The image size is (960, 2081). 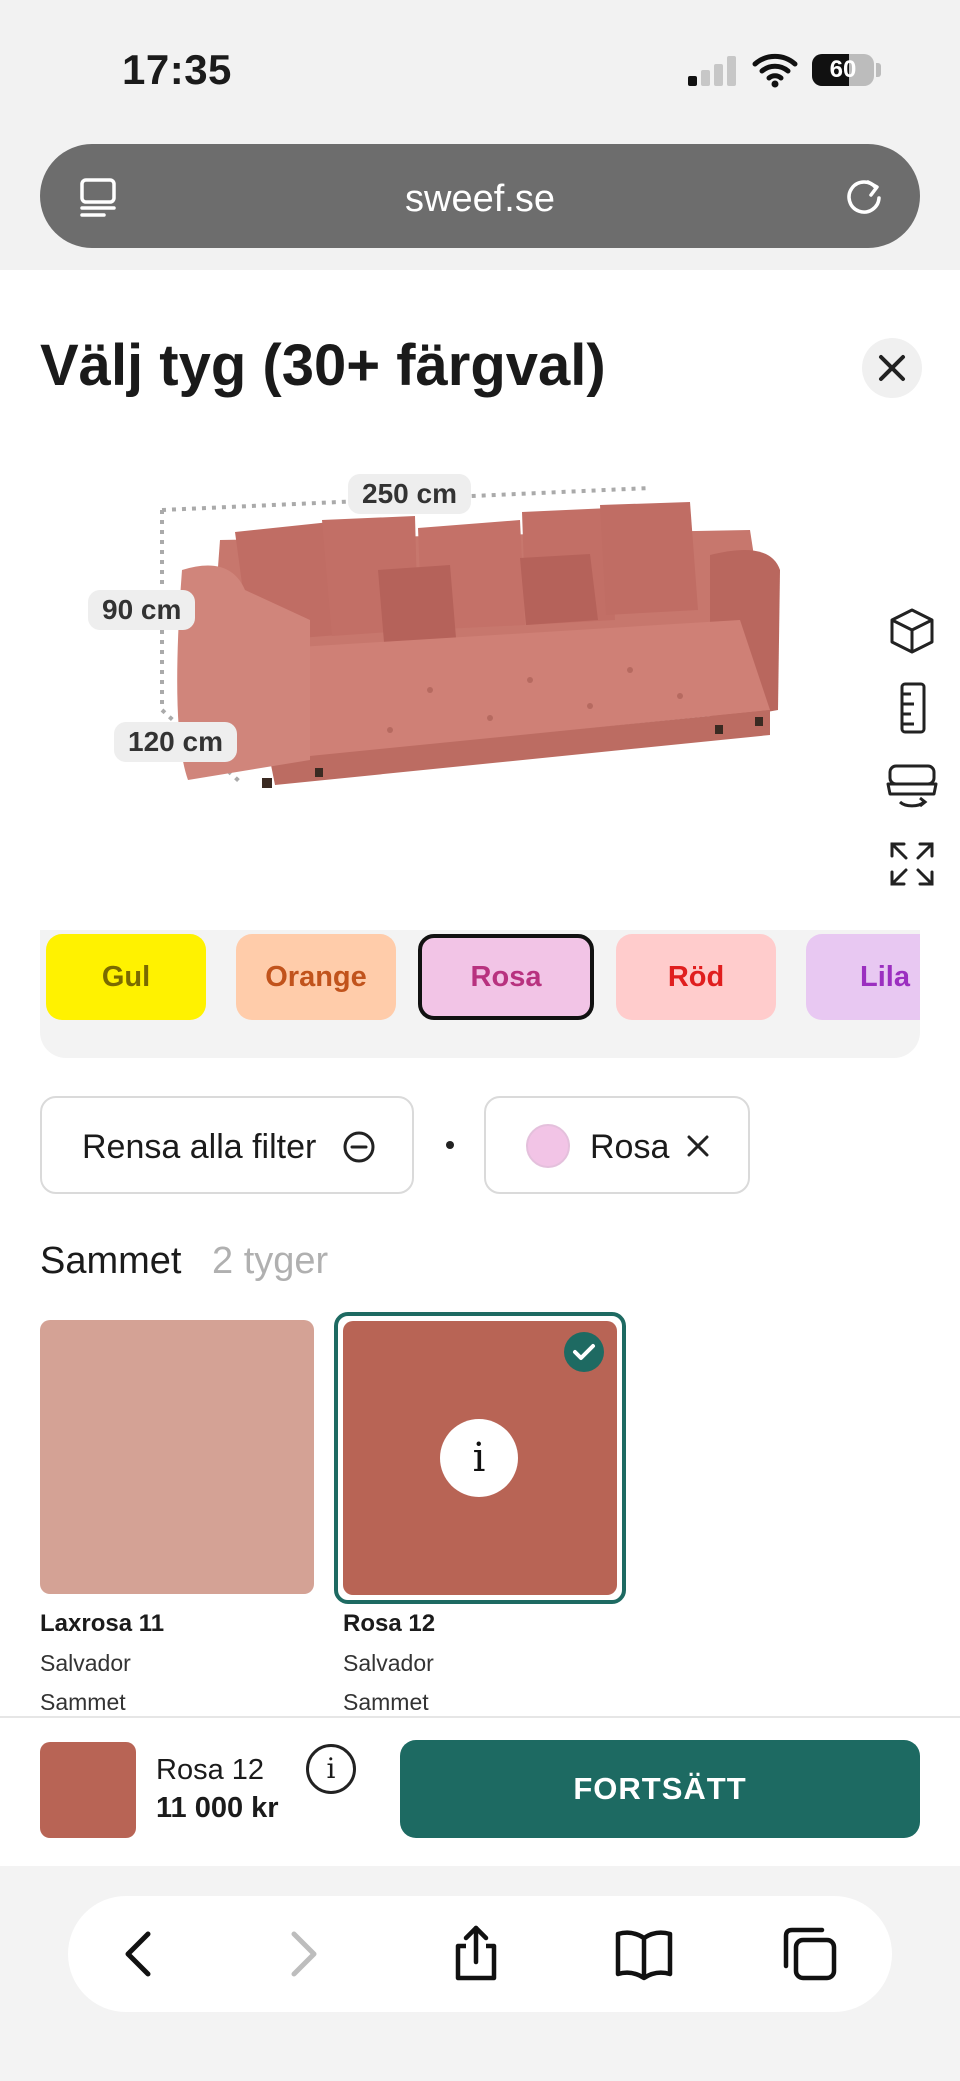 What do you see at coordinates (506, 977) in the screenshot?
I see `color-chip-rosa: Rosa` at bounding box center [506, 977].